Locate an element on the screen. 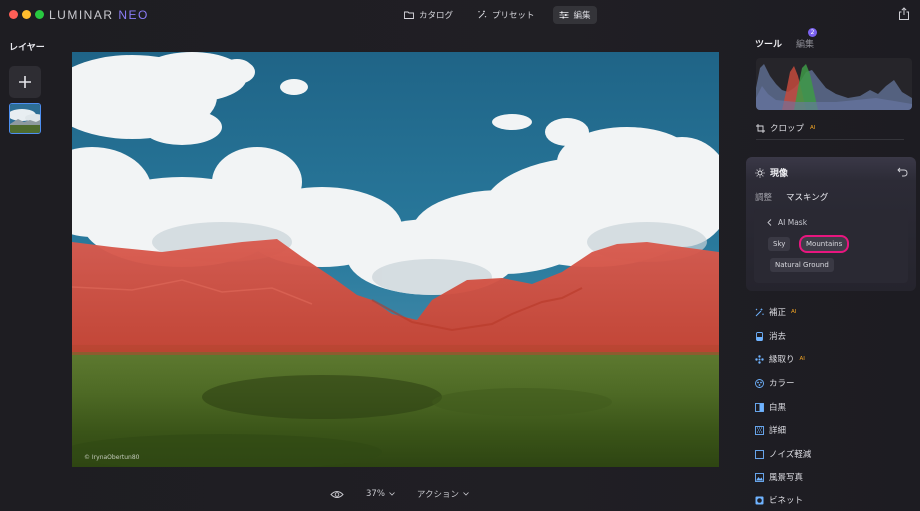  undo-icon is located at coordinates (902, 171).